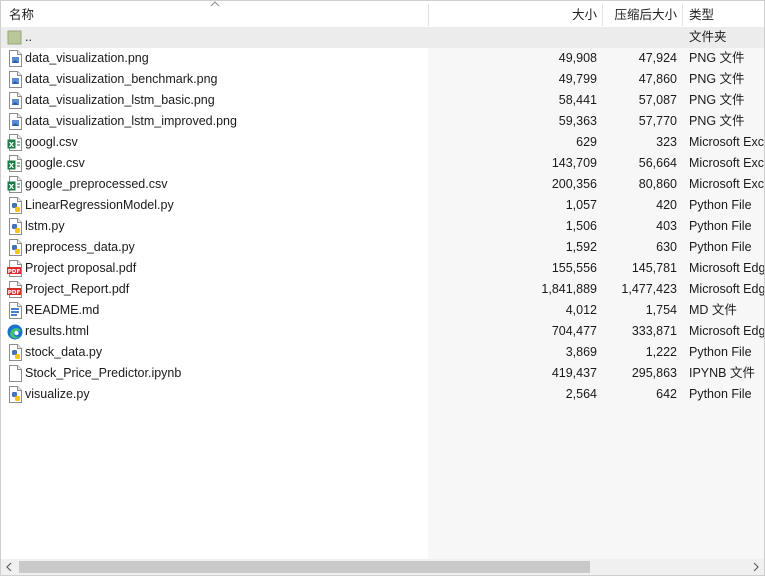 This screenshot has height=576, width=765. What do you see at coordinates (657, 79) in the screenshot?
I see `file-packed-size: 47,860` at bounding box center [657, 79].